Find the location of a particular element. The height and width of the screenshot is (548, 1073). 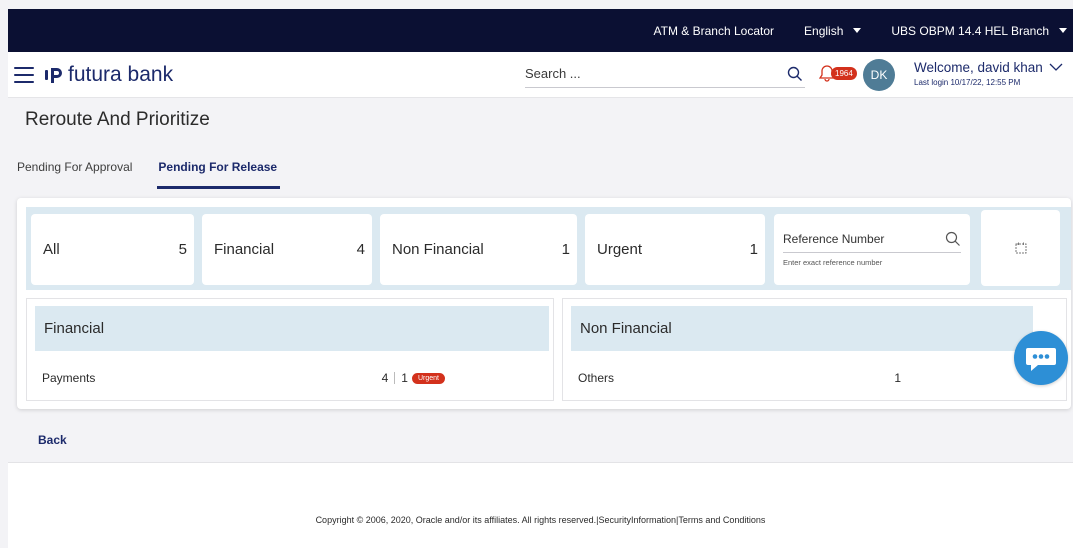

search-bar is located at coordinates (665, 74).